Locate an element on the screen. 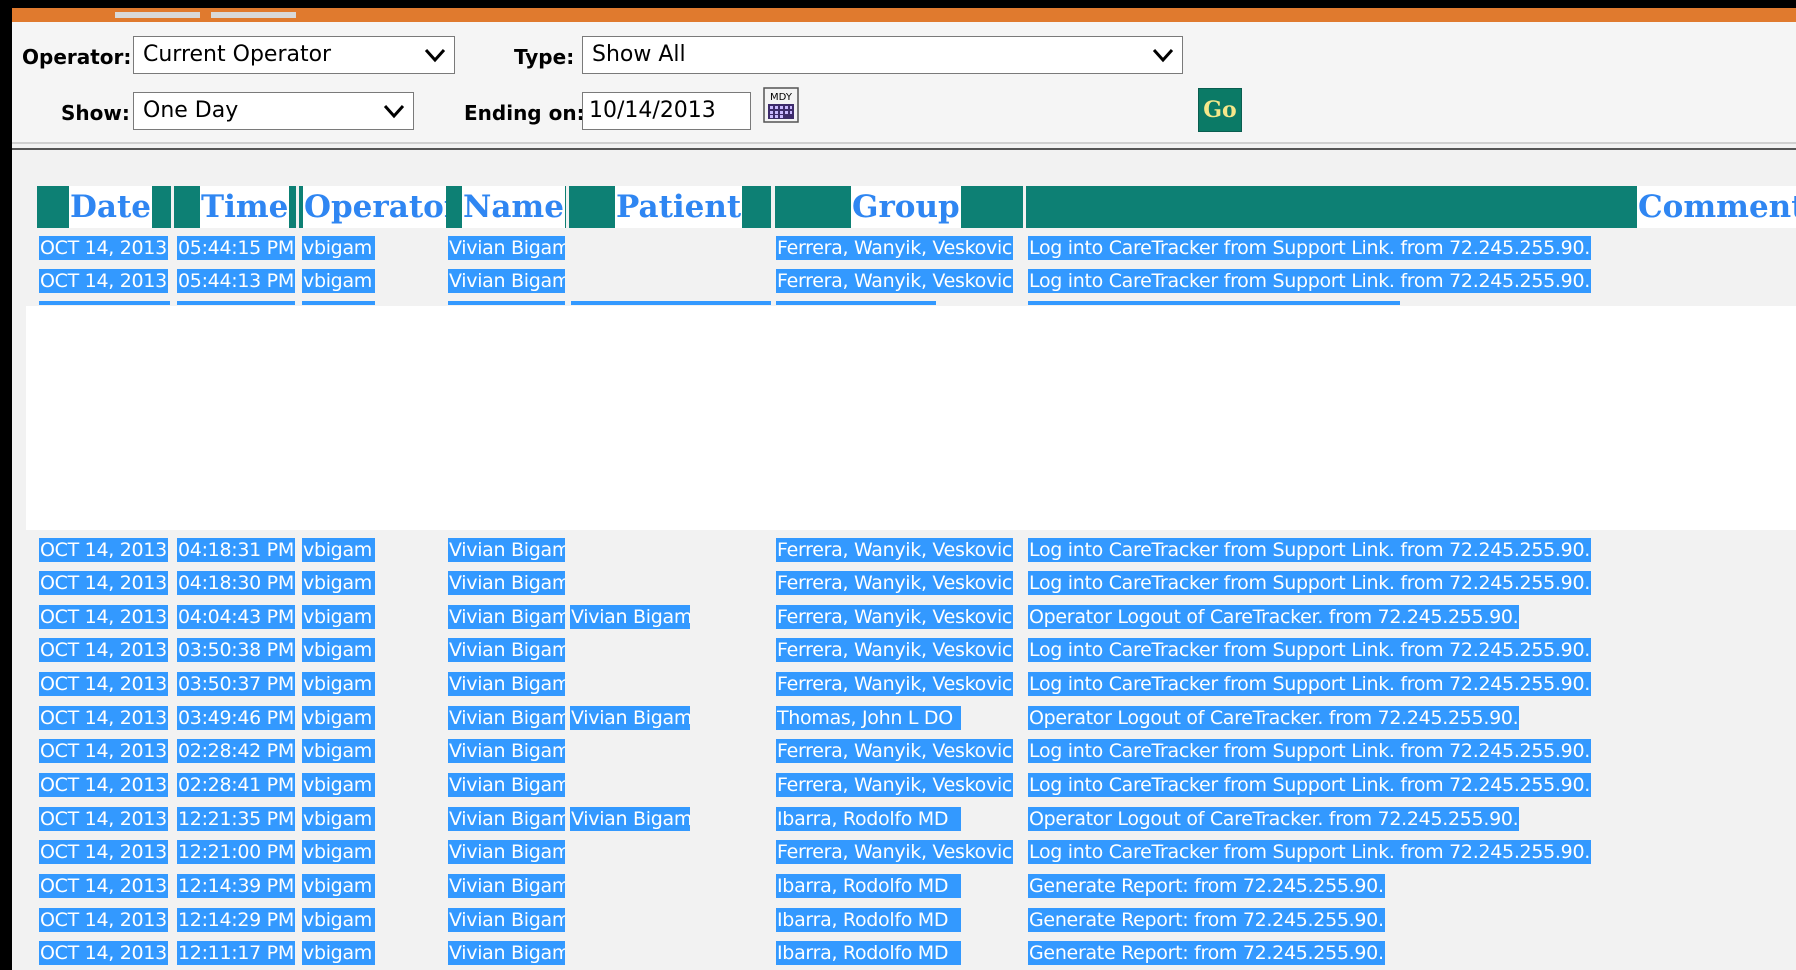 The height and width of the screenshot is (970, 1796). header-operator: Operator is located at coordinates (382, 207).